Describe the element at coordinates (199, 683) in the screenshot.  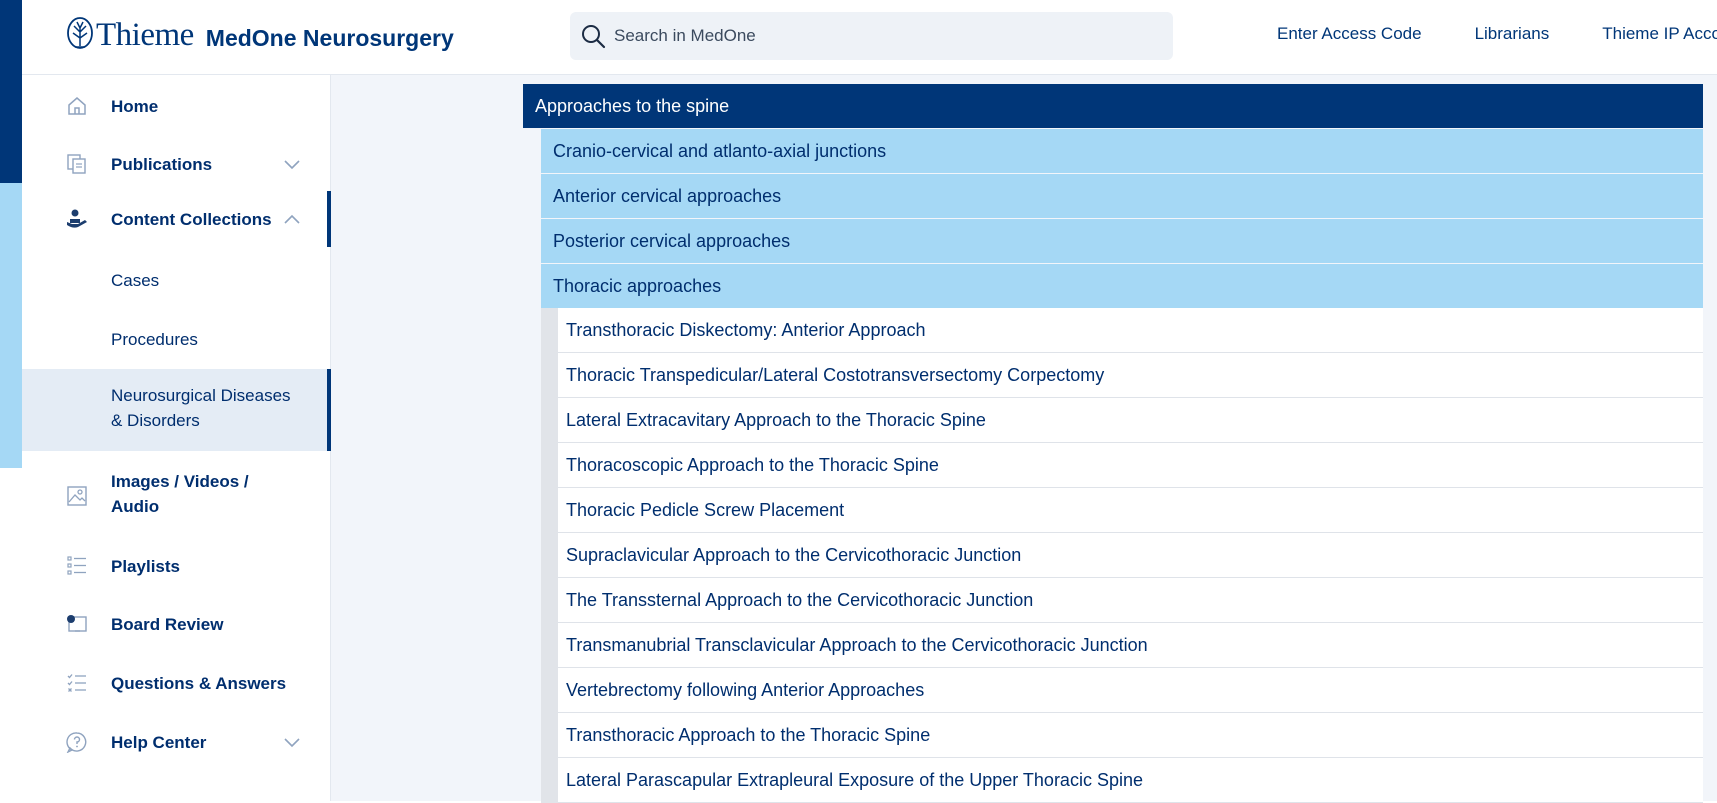
I see `sidebar-item-label: Questions & Answers` at that location.